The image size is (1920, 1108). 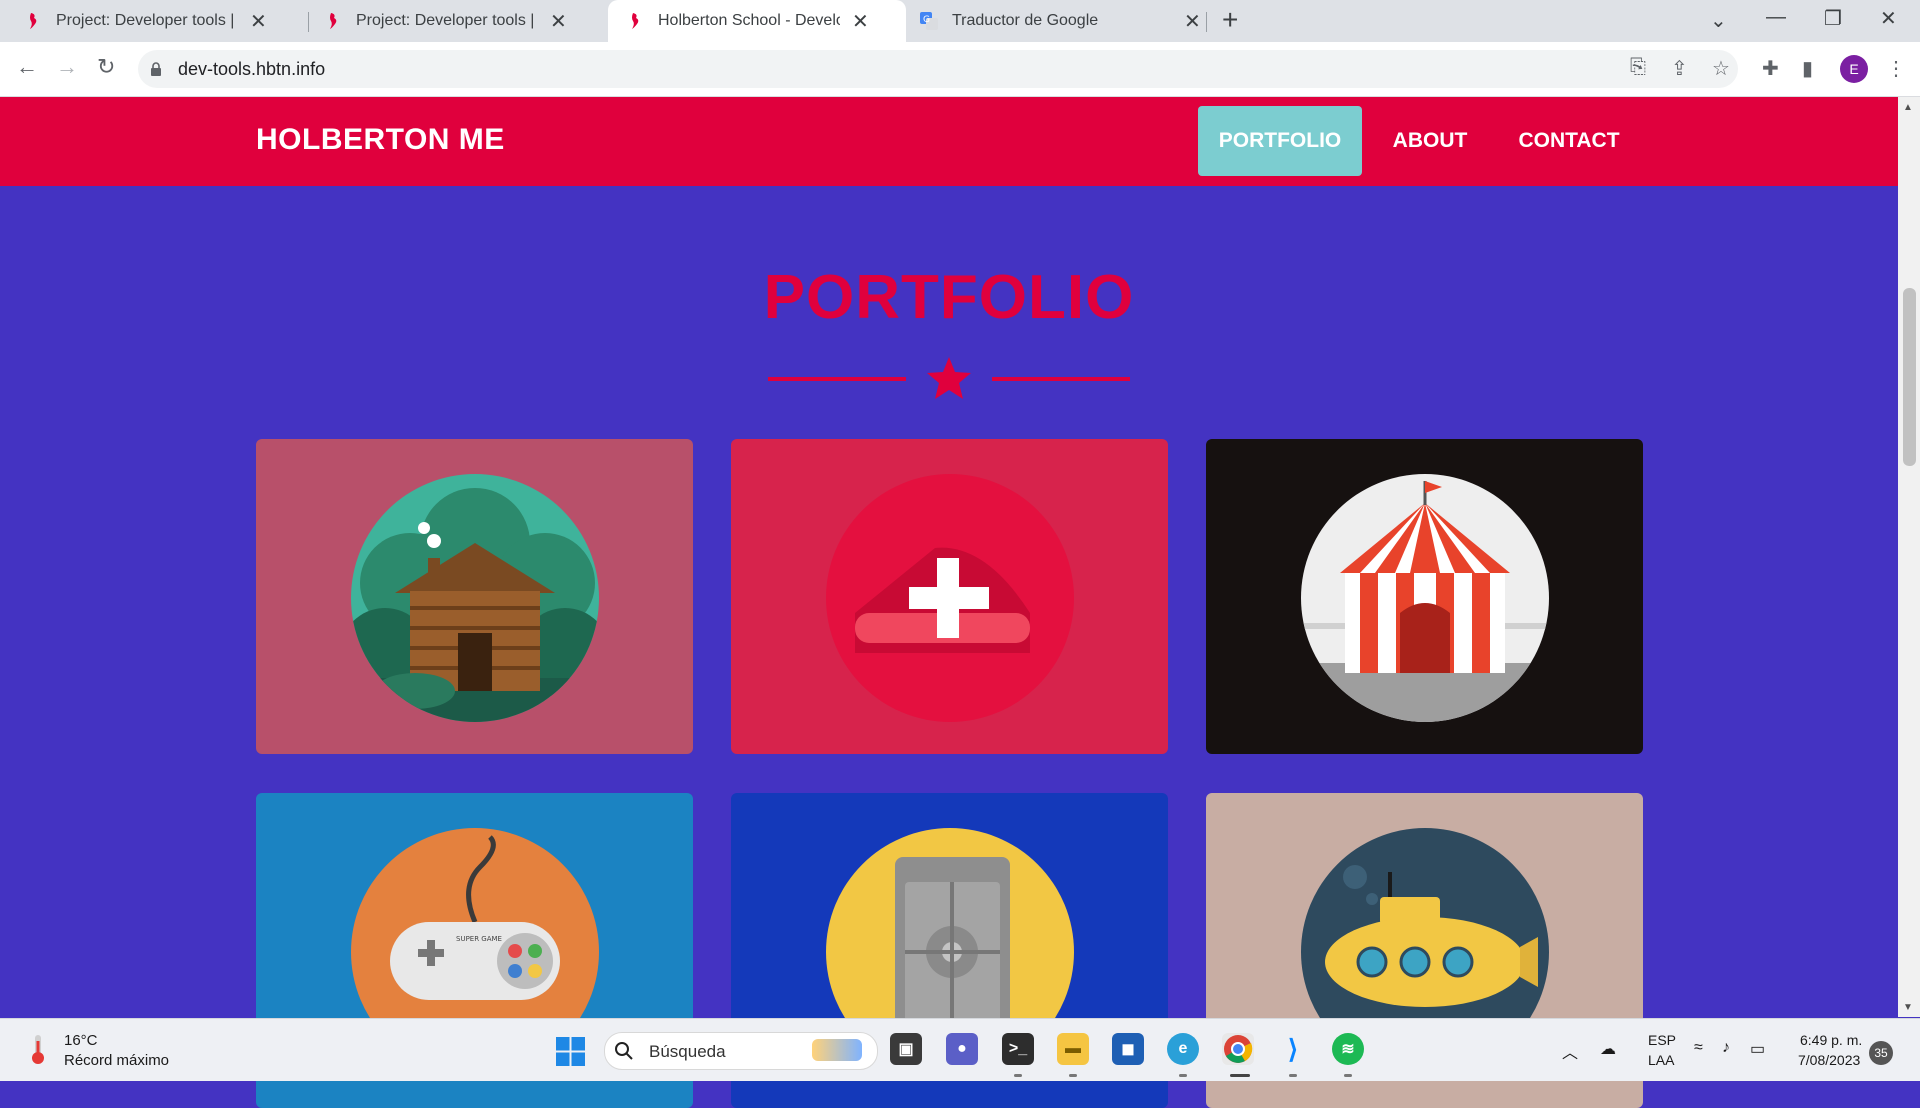 I want to click on nav-portfolio: PORTFOLIO, so click(x=1280, y=141).